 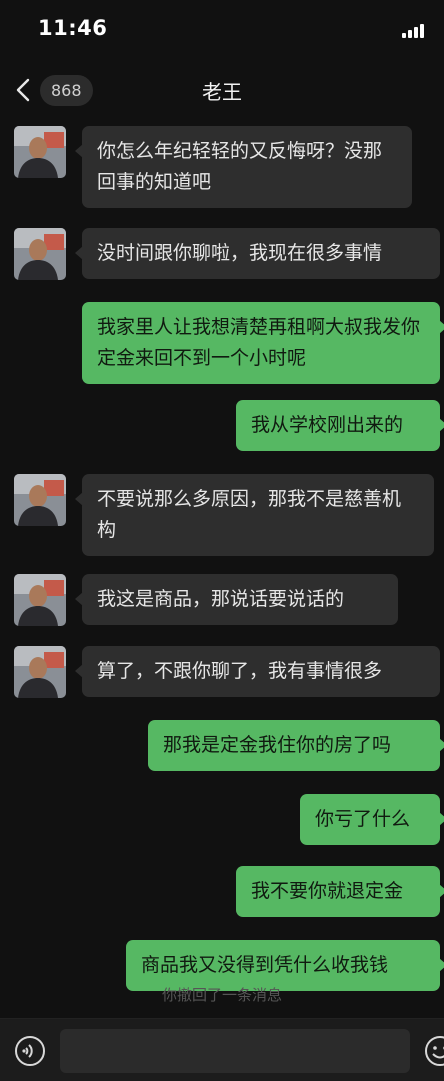 I want to click on status-bar: 11:46, so click(x=222, y=30).